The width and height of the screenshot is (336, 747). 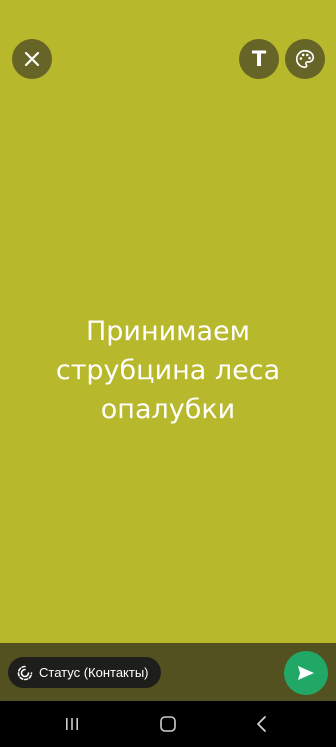 I want to click on status-text-line: струбцина леса, so click(x=168, y=370).